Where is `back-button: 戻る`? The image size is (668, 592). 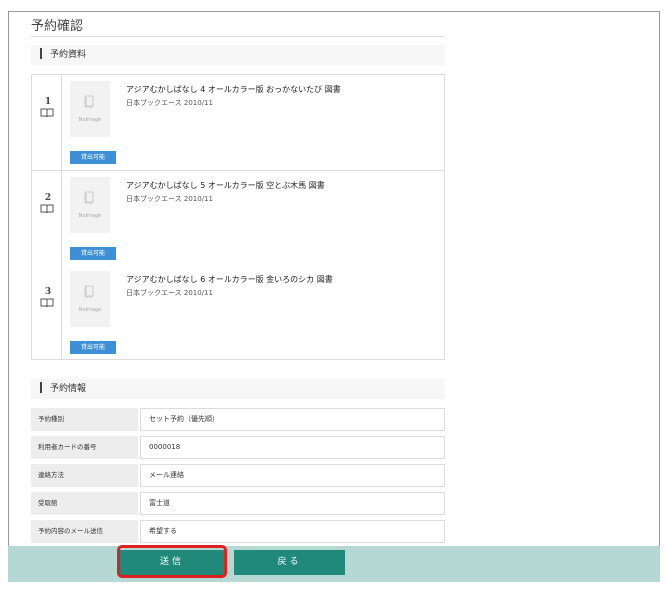
back-button: 戻る is located at coordinates (289, 562).